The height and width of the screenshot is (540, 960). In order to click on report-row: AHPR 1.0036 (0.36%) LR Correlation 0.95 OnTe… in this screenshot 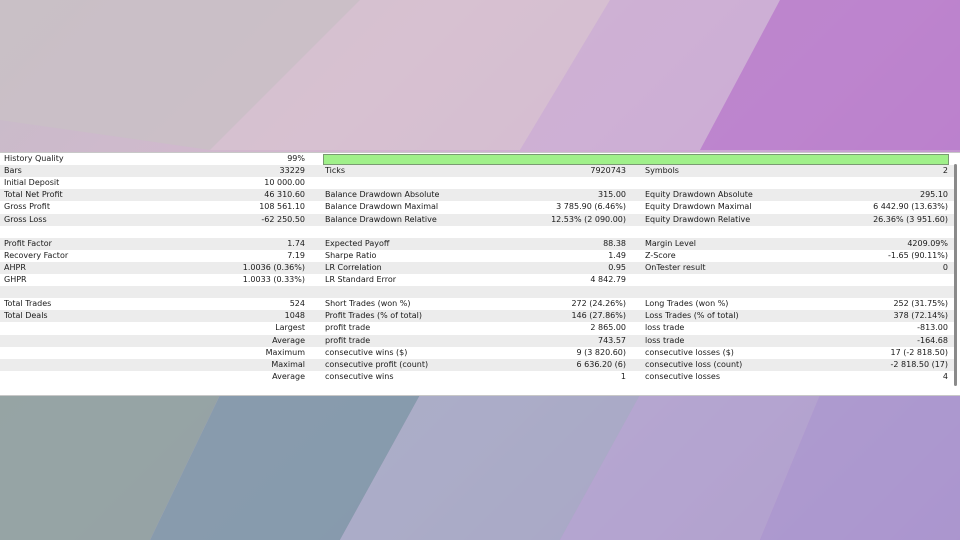, I will do `click(477, 267)`.